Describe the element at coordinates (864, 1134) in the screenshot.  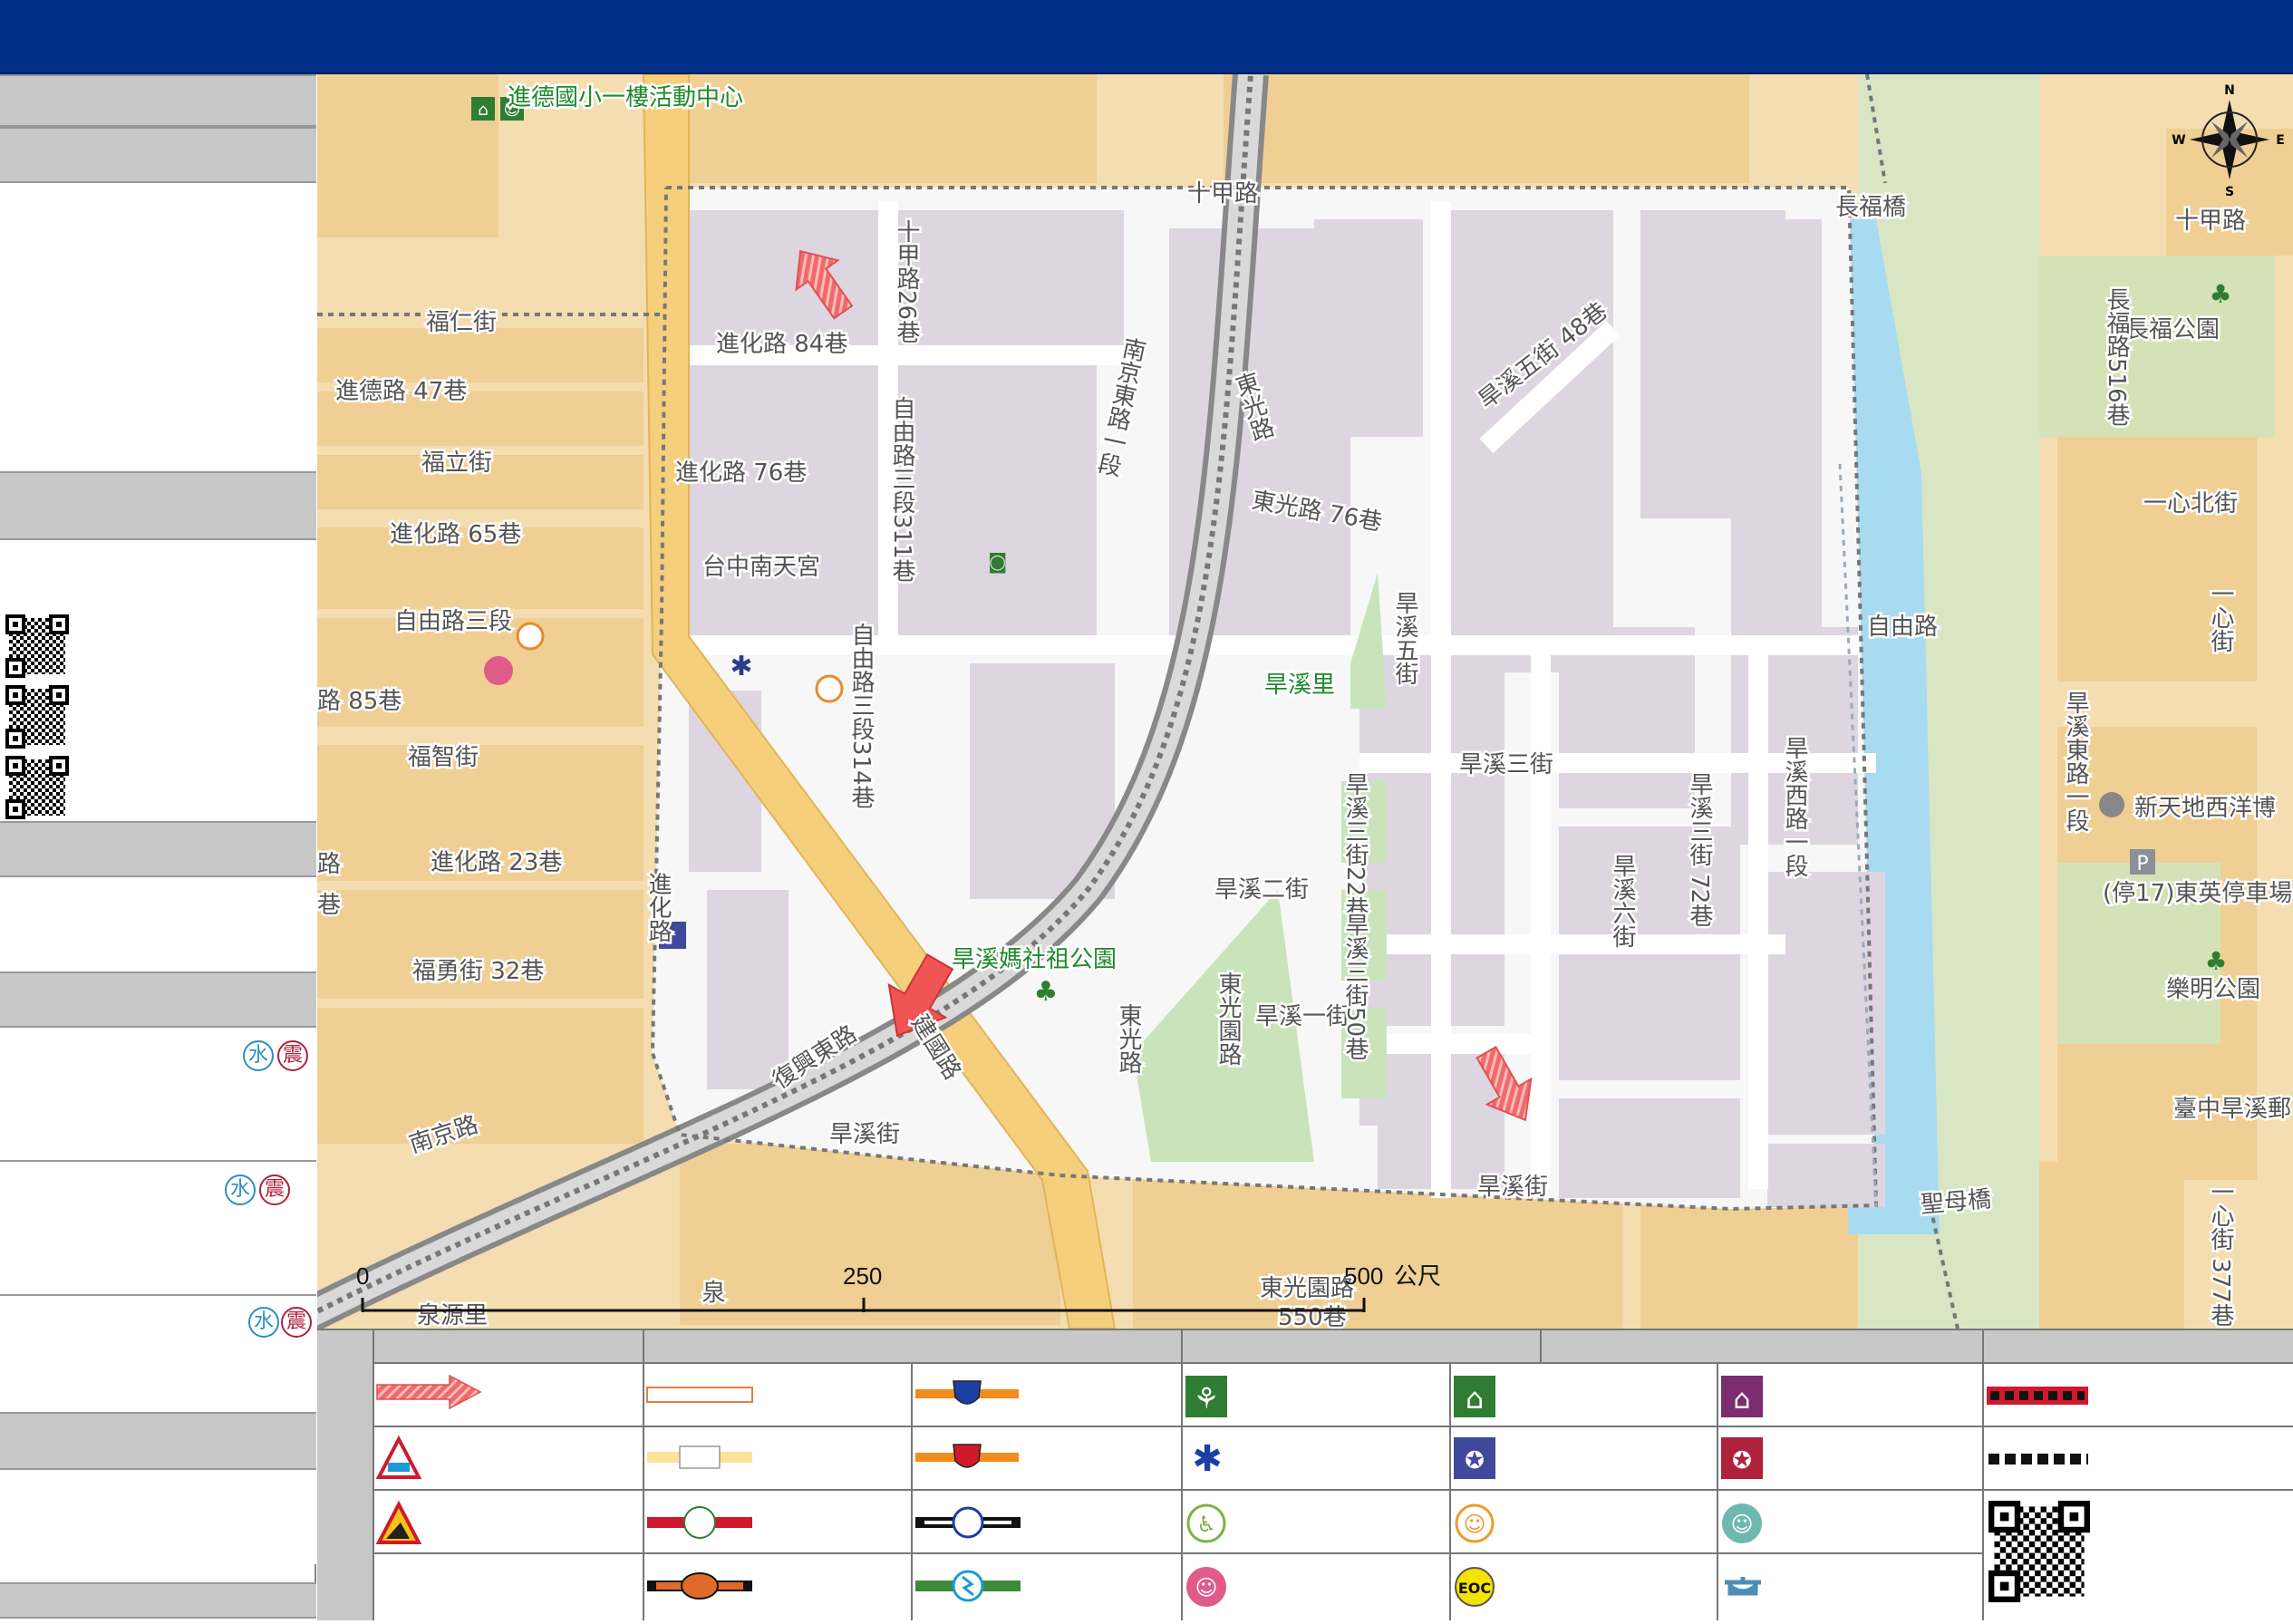
I see `label-hanxi-st-left: 旱溪街` at that location.